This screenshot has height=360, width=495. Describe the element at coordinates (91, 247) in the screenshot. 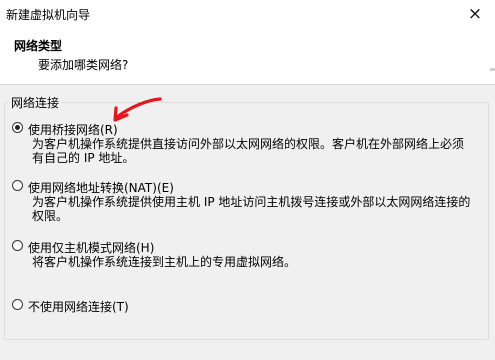

I see `option-host-only-label: 使用仅主机模式网络(H)` at that location.